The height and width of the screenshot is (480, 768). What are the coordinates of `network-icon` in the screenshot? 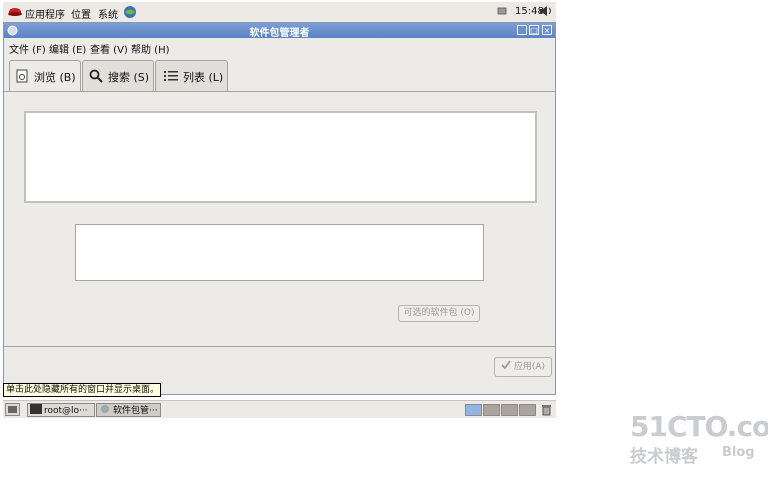 It's located at (502, 12).